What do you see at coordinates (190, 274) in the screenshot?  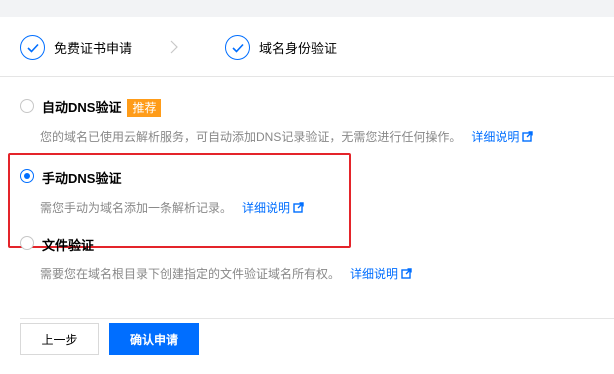 I see `option-file-desc-text: 需要您在域名根目录下创建指定的文件验证域名所有权。` at bounding box center [190, 274].